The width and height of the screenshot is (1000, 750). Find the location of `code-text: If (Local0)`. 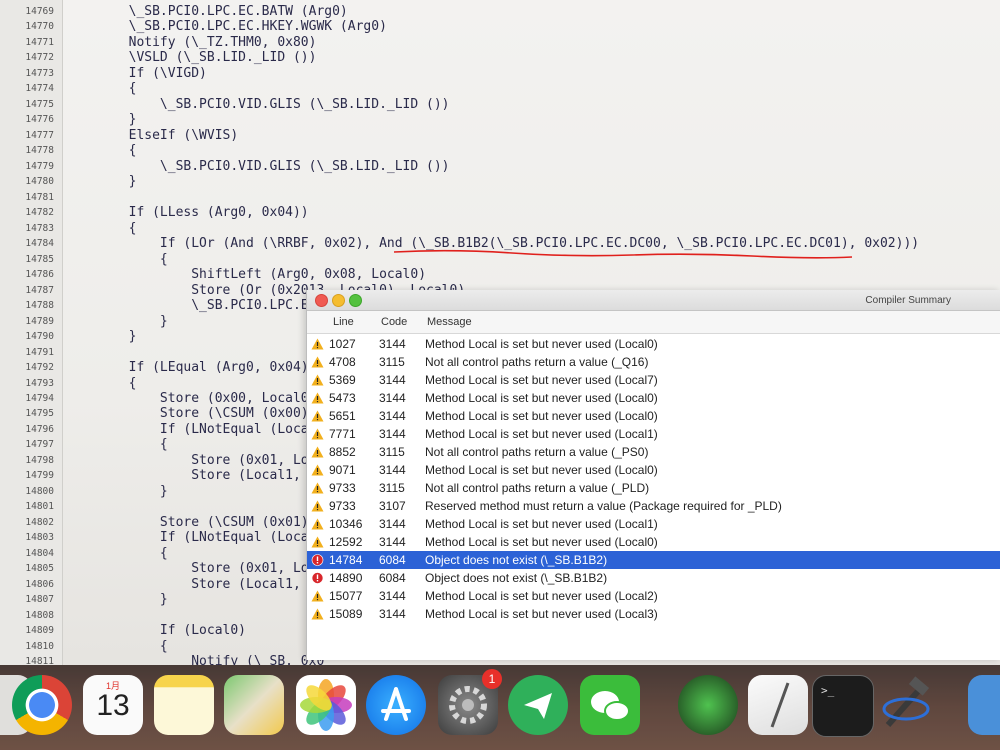

code-text: If (Local0) is located at coordinates (156, 631).